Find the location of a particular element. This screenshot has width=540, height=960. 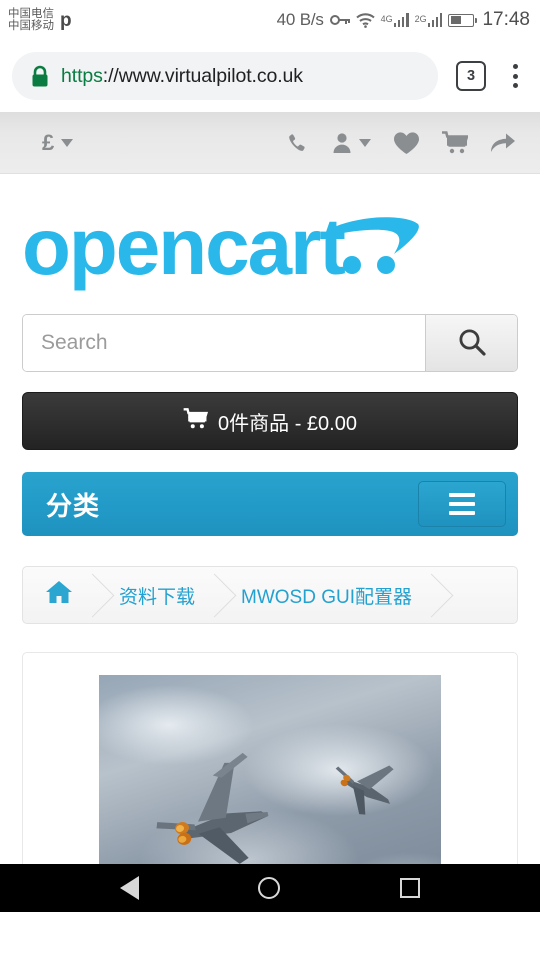

signal-bars-2g is located at coordinates (435, 20).